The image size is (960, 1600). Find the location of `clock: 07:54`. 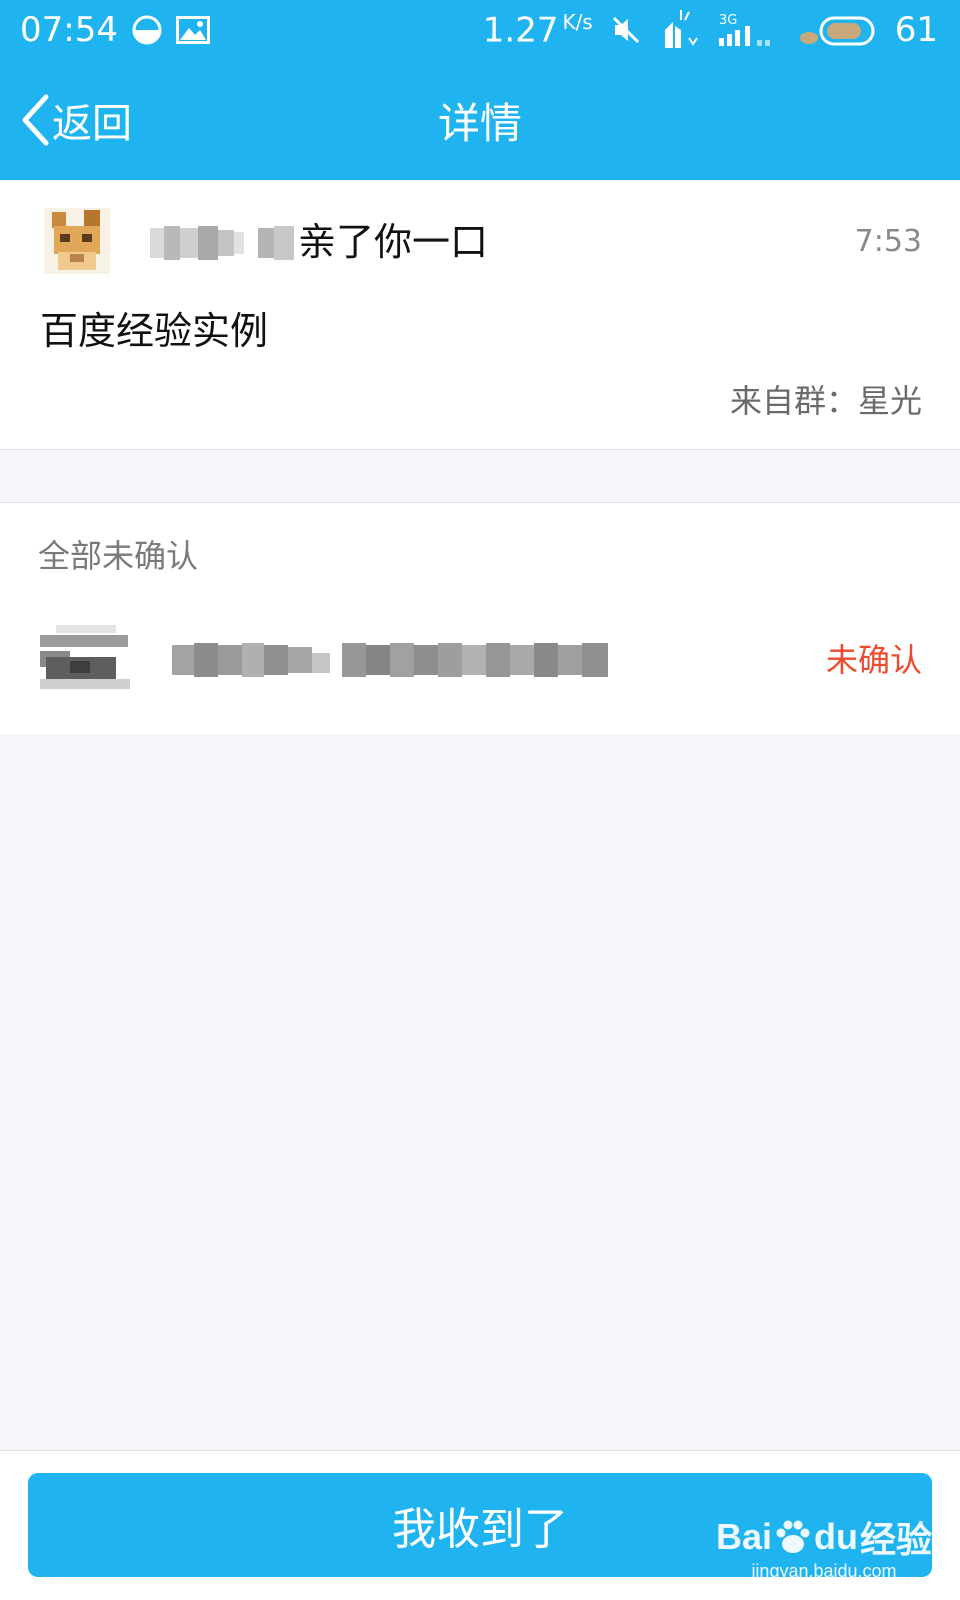

clock: 07:54 is located at coordinates (69, 30).